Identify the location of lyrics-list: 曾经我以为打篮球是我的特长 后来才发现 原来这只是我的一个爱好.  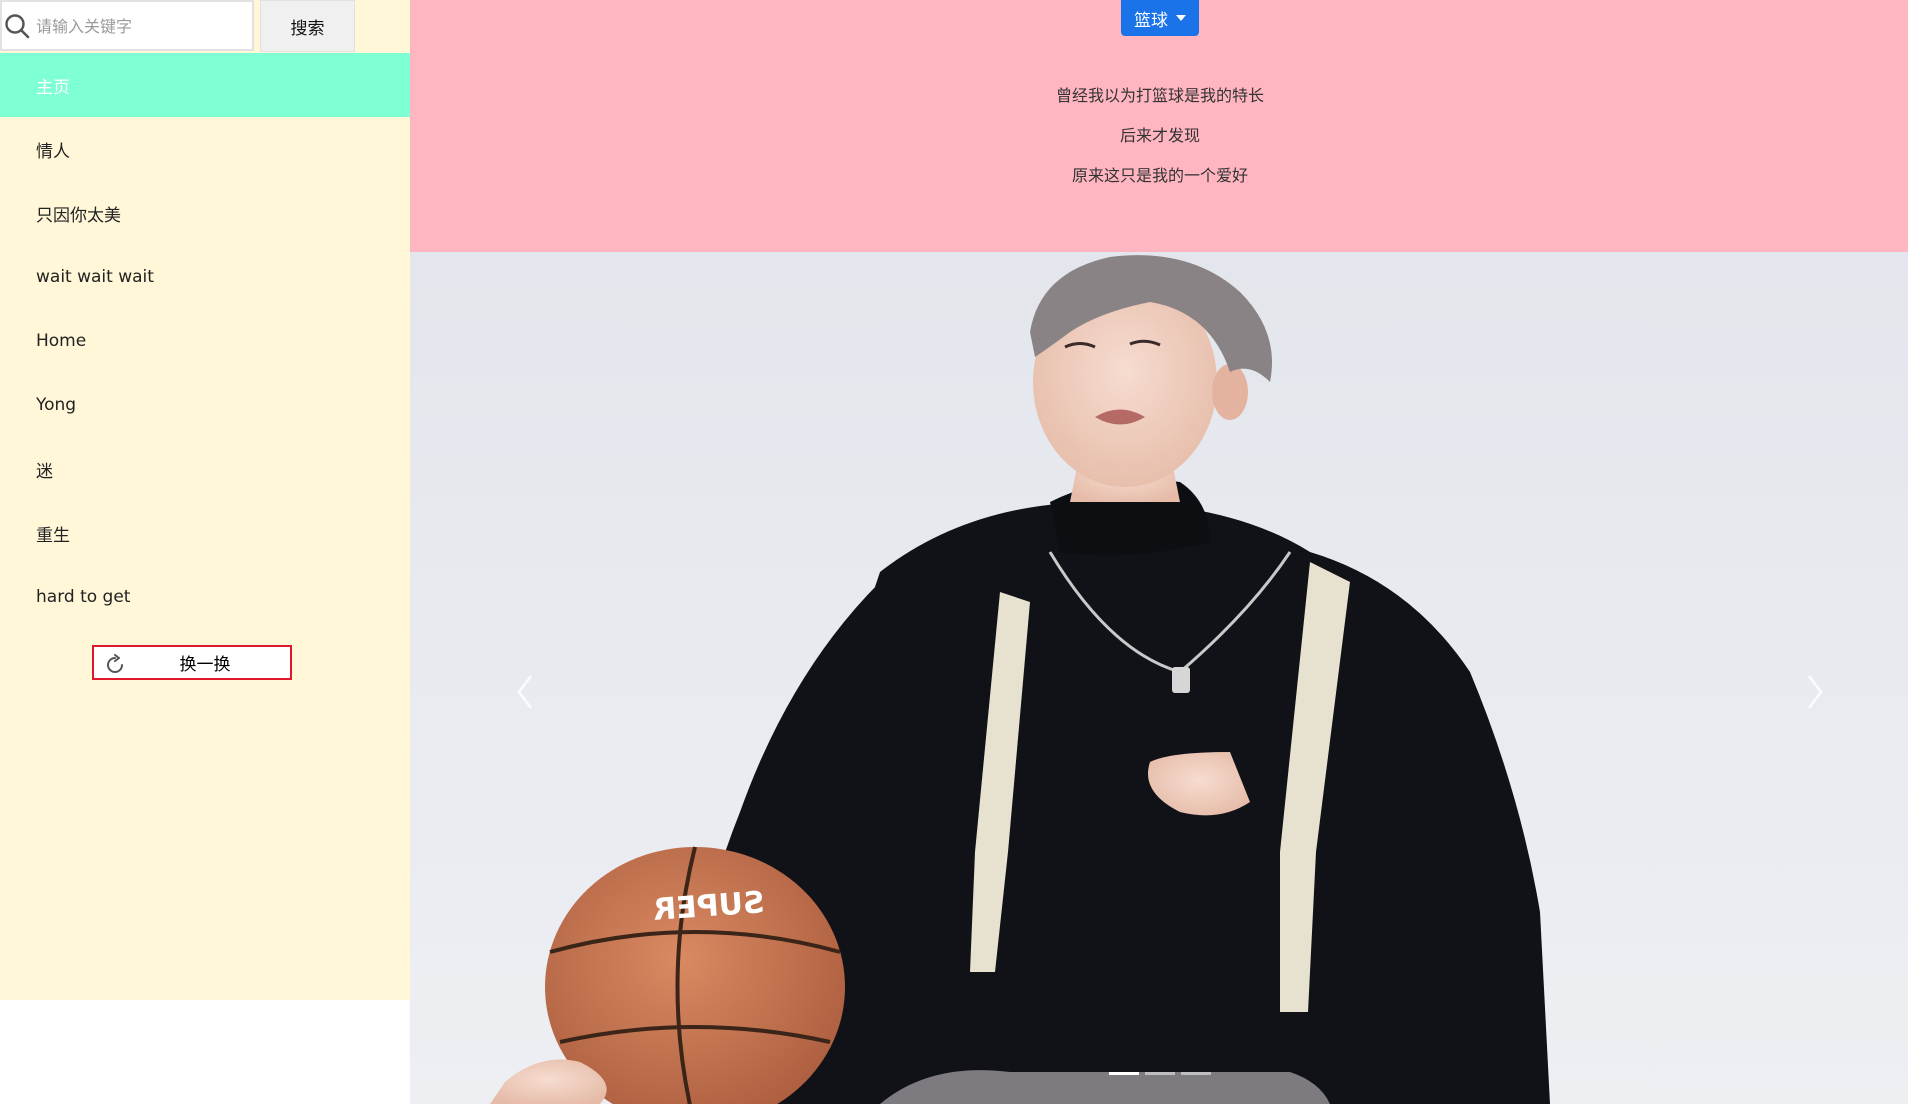
(1160, 144).